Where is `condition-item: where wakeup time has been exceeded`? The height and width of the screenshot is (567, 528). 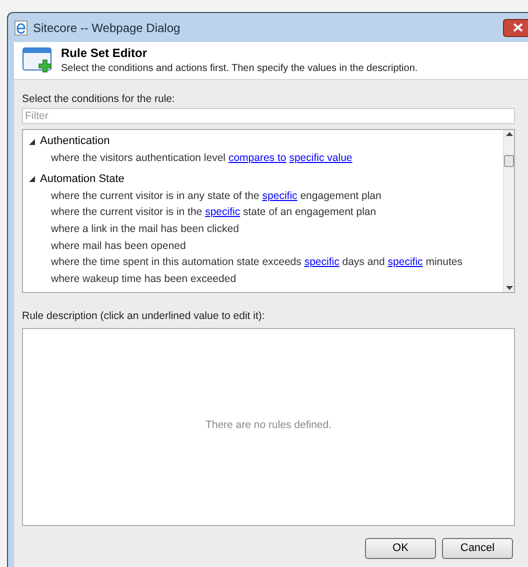 condition-item: where wakeup time has been exceeded is located at coordinates (277, 279).